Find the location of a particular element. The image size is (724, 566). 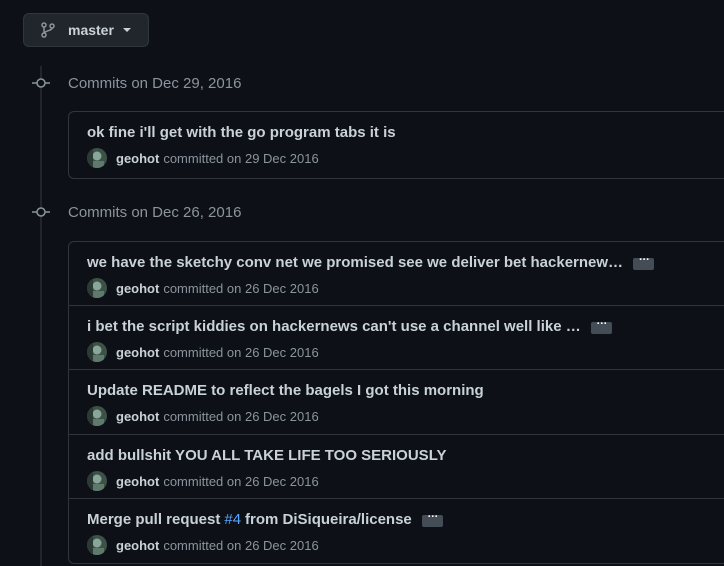

chevron-down-icon is located at coordinates (126, 30).